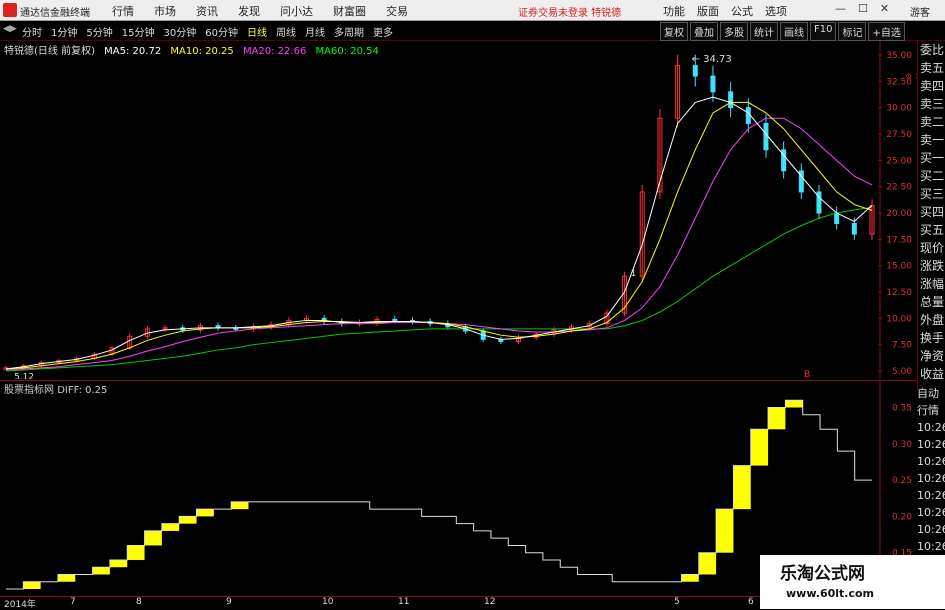 The image size is (945, 610). I want to click on price-axis-label: 35.00, so click(899, 56).